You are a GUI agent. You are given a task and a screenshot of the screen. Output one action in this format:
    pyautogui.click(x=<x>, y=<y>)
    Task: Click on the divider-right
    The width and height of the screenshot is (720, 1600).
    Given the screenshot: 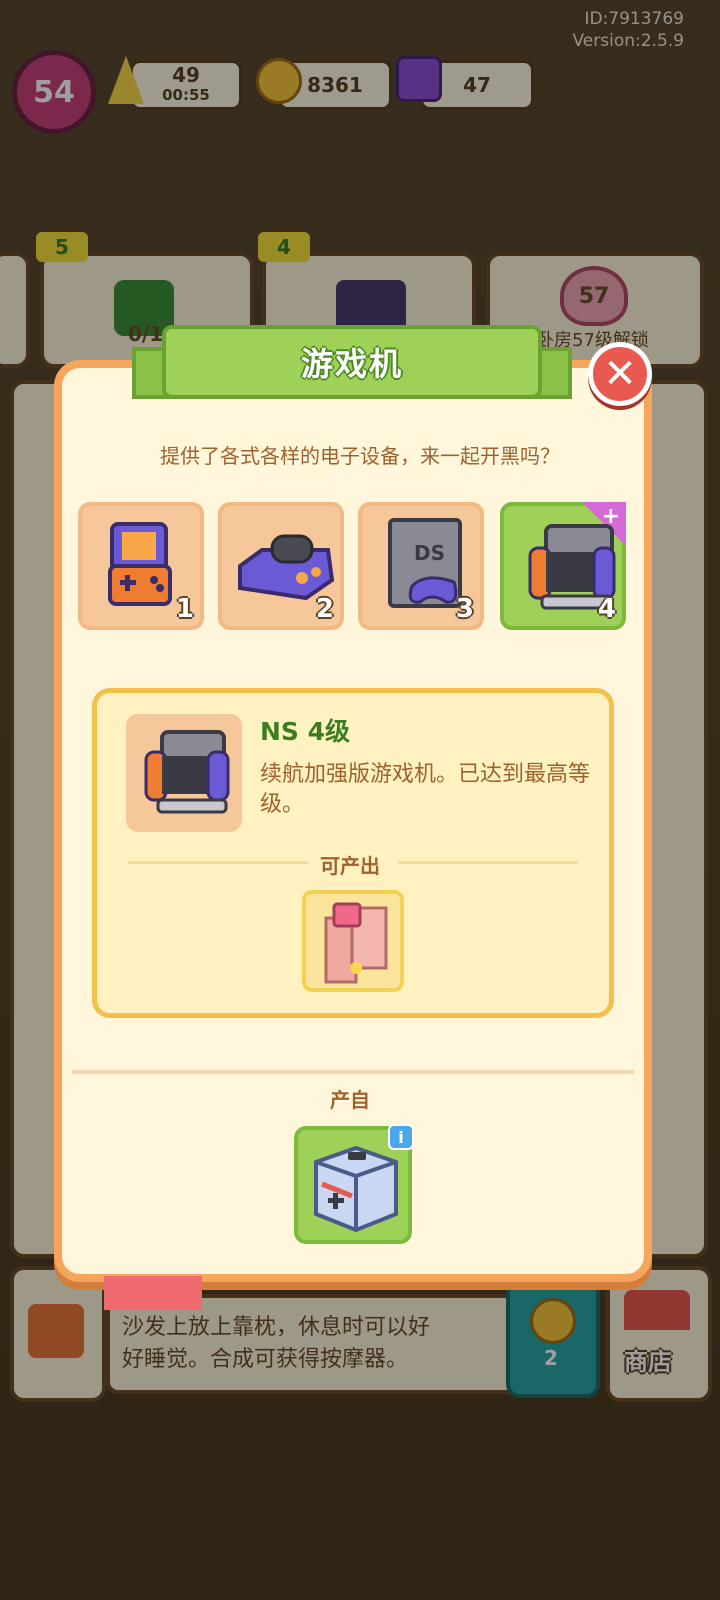 What is the action you would take?
    pyautogui.click(x=488, y=862)
    